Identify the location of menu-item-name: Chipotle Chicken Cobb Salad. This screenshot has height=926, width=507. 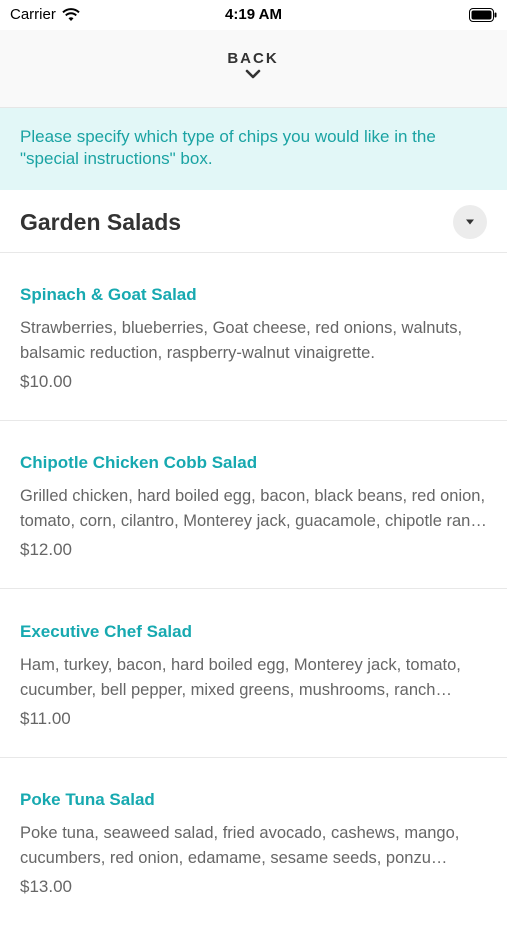
(139, 462).